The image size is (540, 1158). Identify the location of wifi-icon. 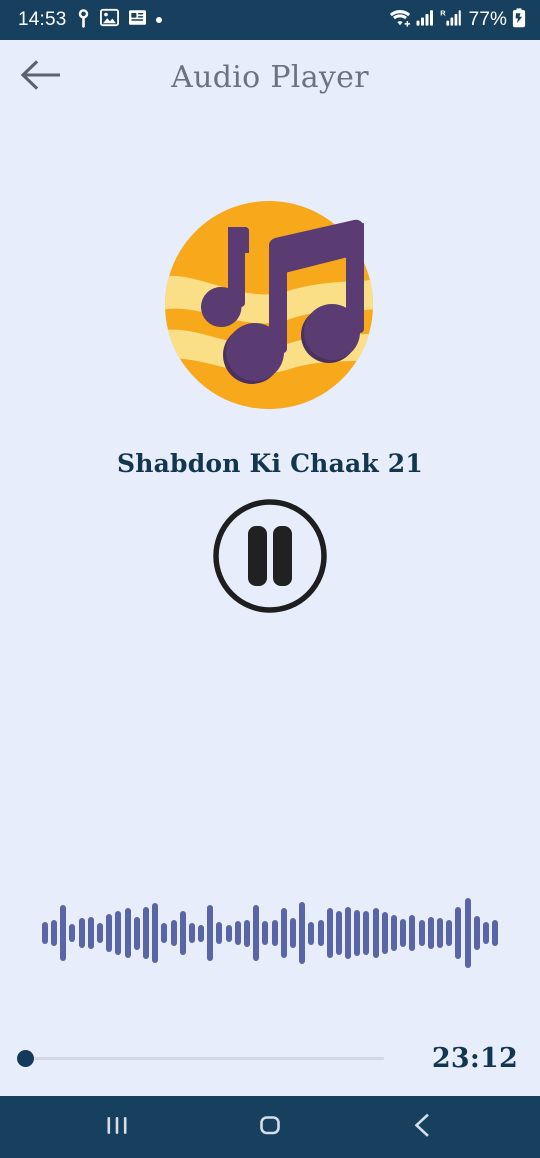
(400, 20).